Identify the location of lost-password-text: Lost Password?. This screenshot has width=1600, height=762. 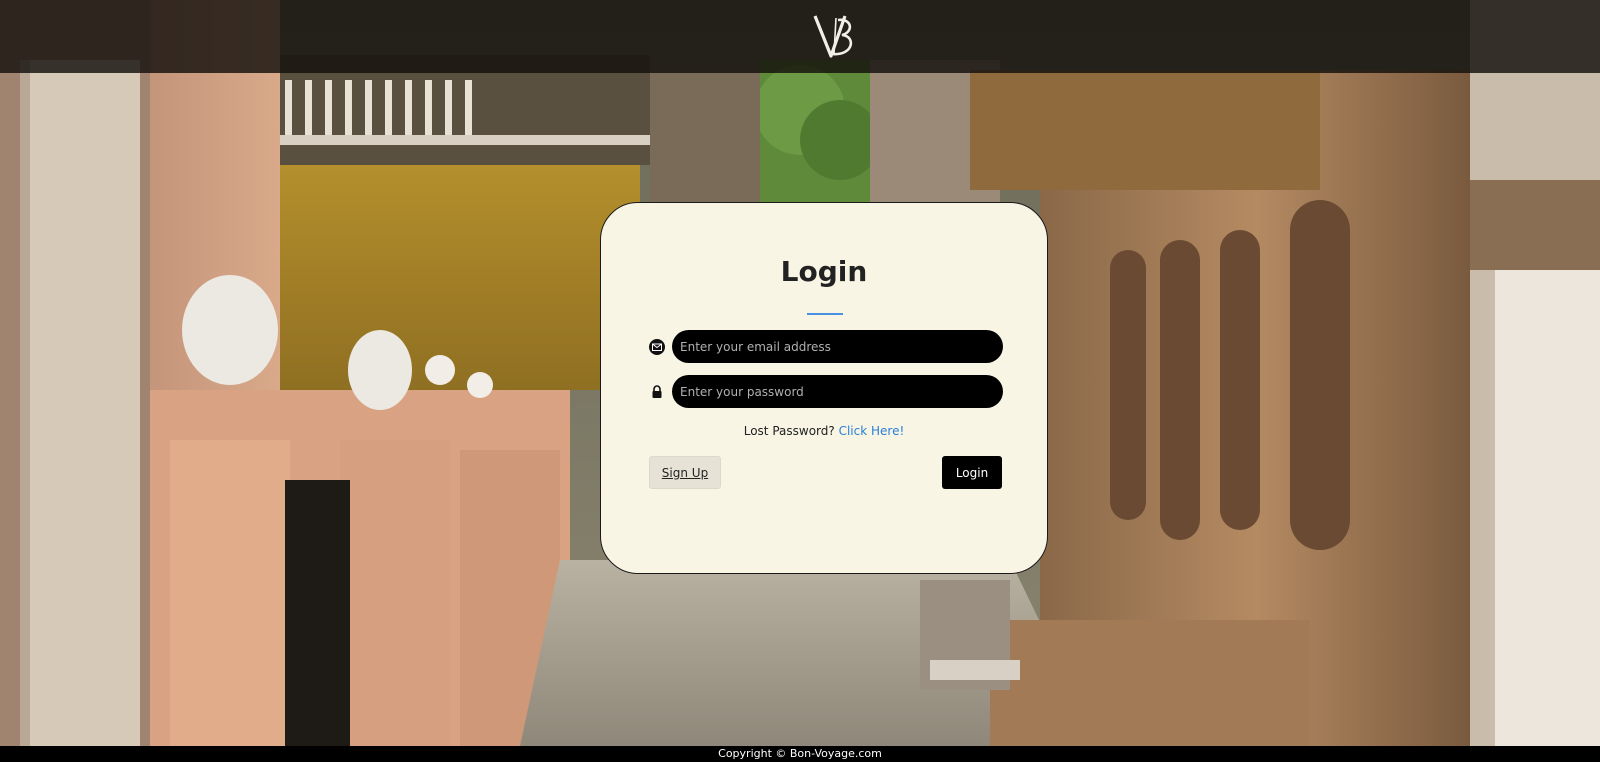
(789, 431).